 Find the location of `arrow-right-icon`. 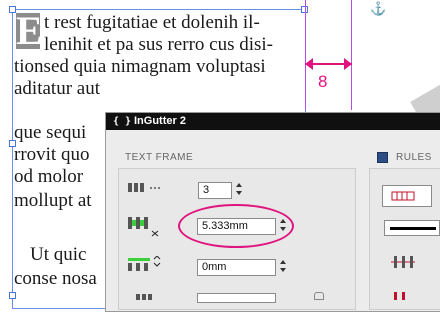

arrow-right-icon is located at coordinates (348, 64).